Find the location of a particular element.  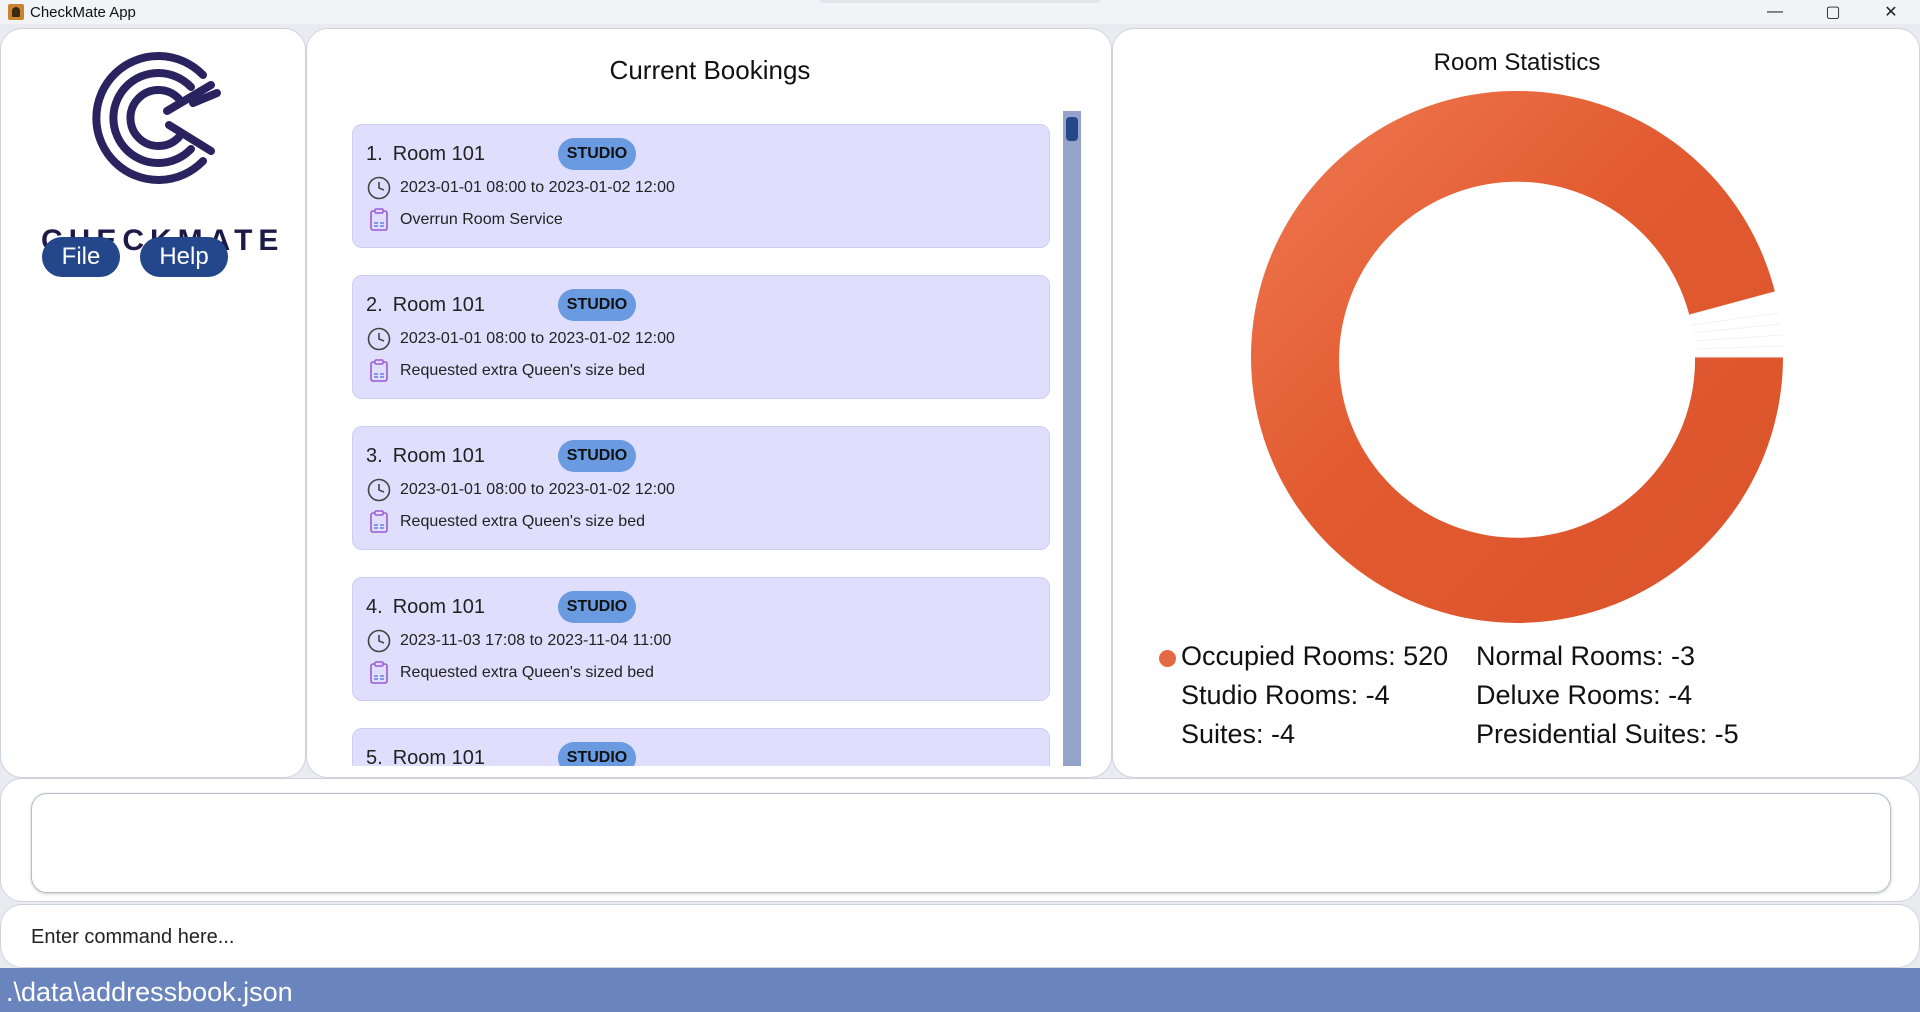

occupied-rooms-label: Occupied Rooms: 520 is located at coordinates (1315, 656).